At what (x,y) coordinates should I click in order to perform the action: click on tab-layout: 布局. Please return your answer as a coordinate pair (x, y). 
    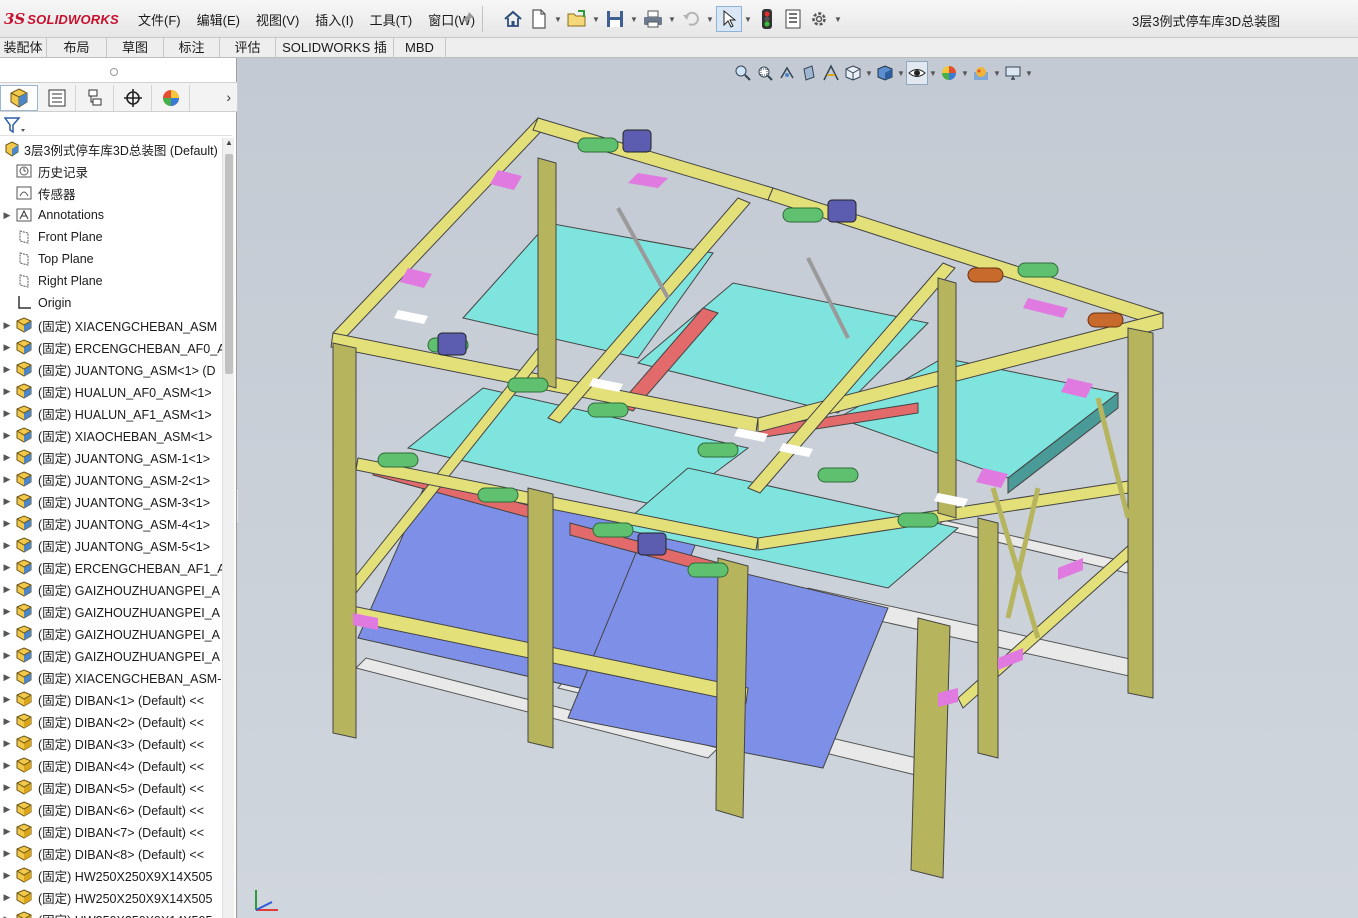
    Looking at the image, I should click on (77, 48).